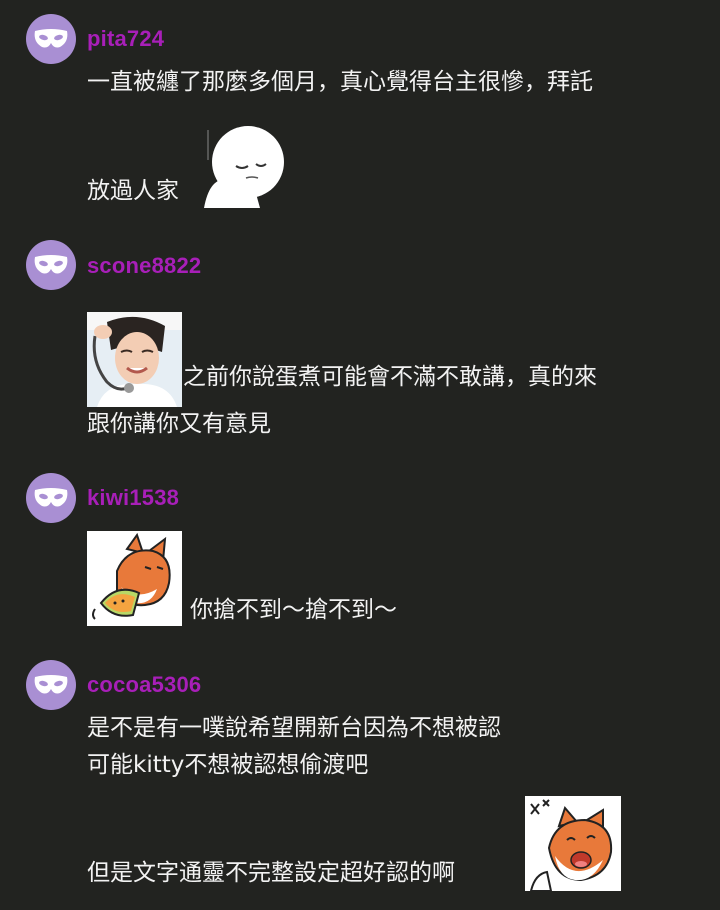 This screenshot has height=910, width=720. What do you see at coordinates (271, 873) in the screenshot?
I see `comment-text: 但是文字通靈不完整設定超好認的啊` at bounding box center [271, 873].